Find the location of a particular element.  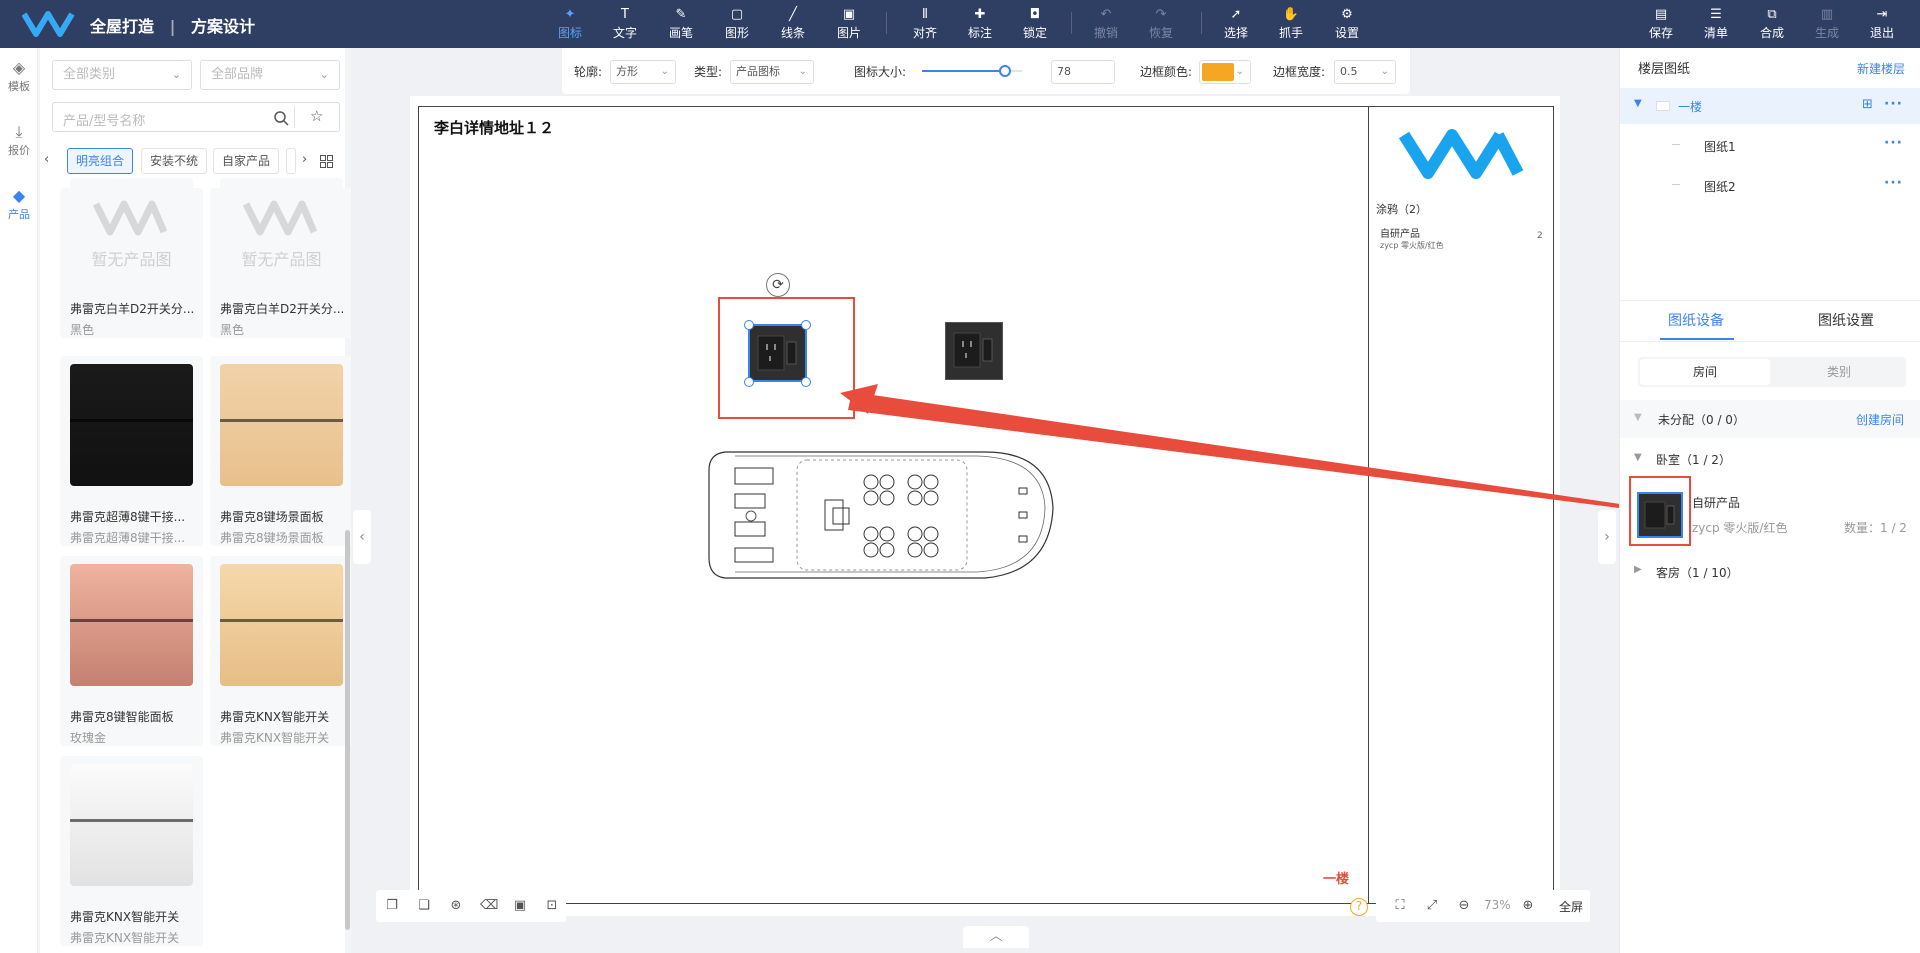

tool-hand: ✋ 抓手 is located at coordinates (1291, 24).